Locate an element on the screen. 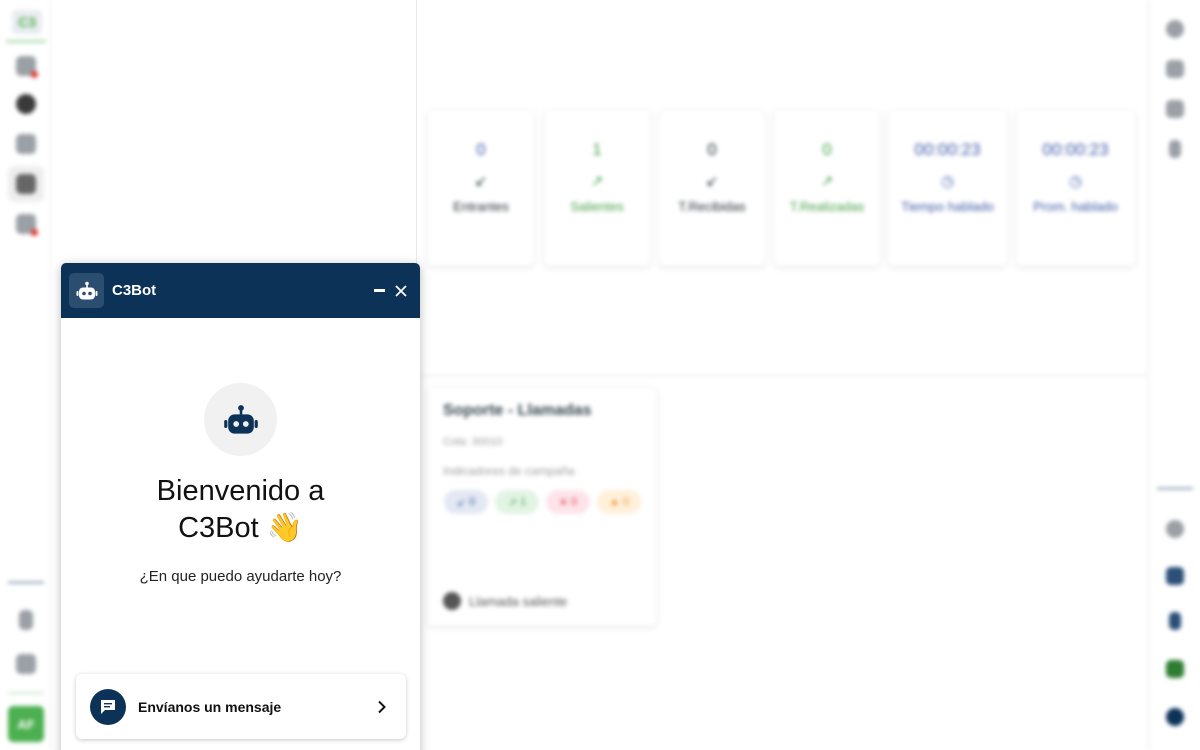  pin-icon is located at coordinates (1175, 149).